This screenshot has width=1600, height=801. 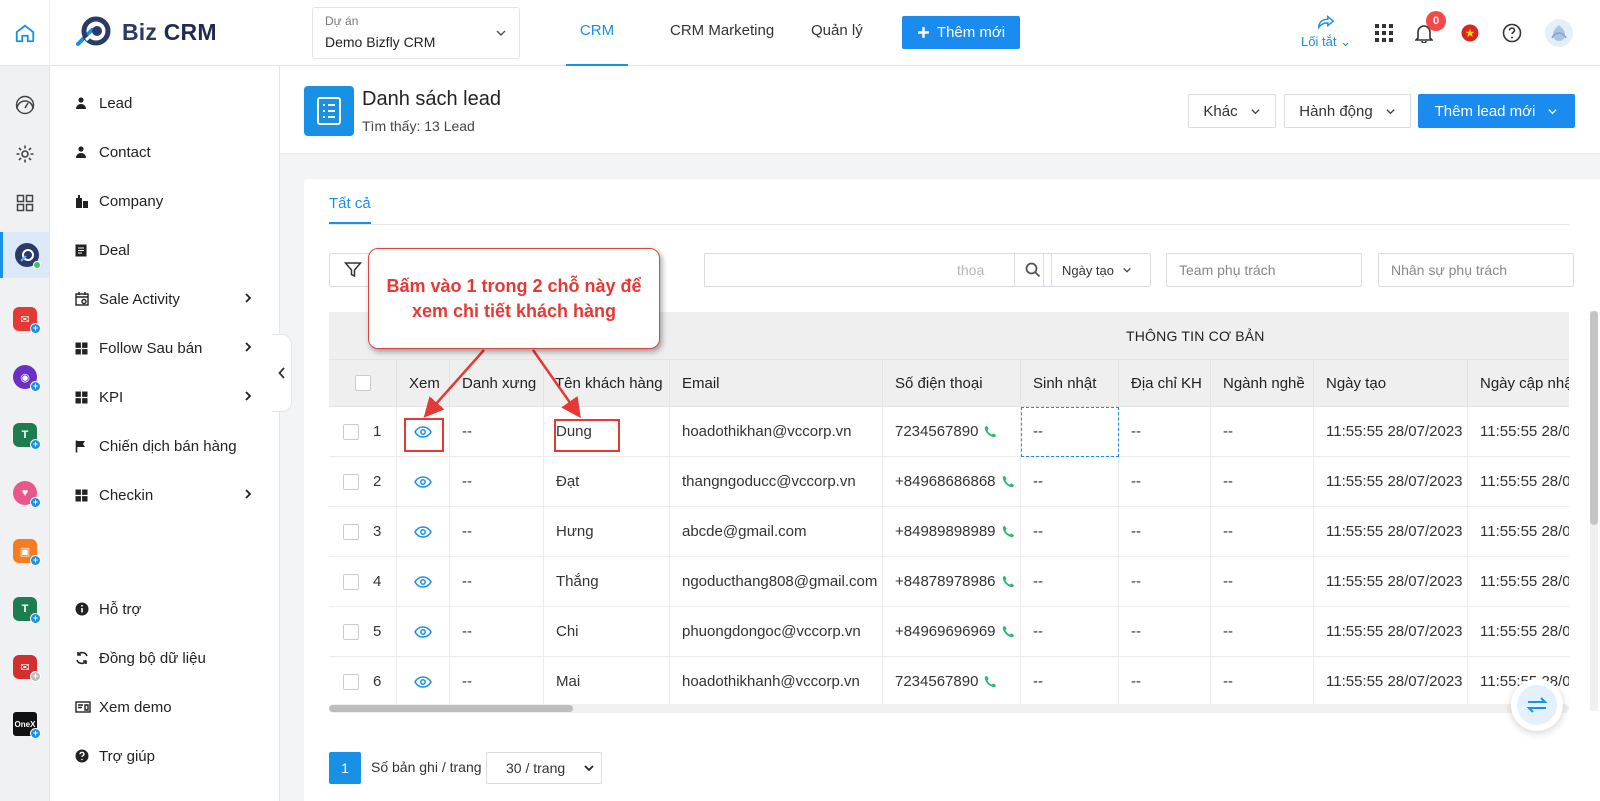 I want to click on other-button: Khác, so click(x=1232, y=111).